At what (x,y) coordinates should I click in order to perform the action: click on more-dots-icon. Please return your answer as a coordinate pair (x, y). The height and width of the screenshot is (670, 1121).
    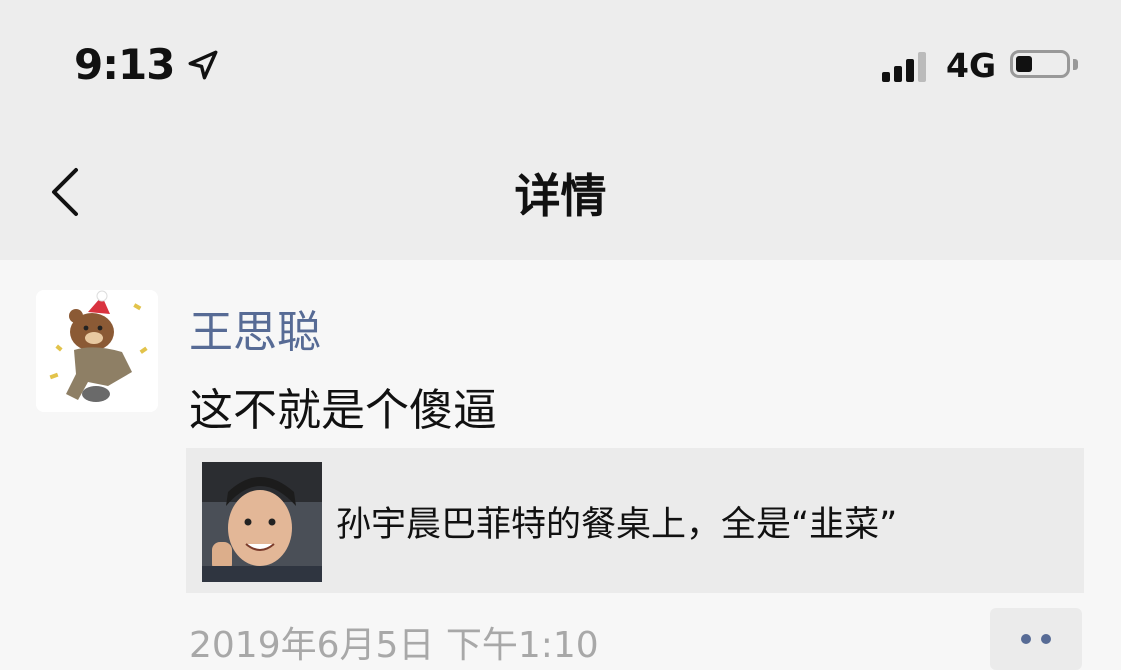
    Looking at the image, I should click on (1026, 639).